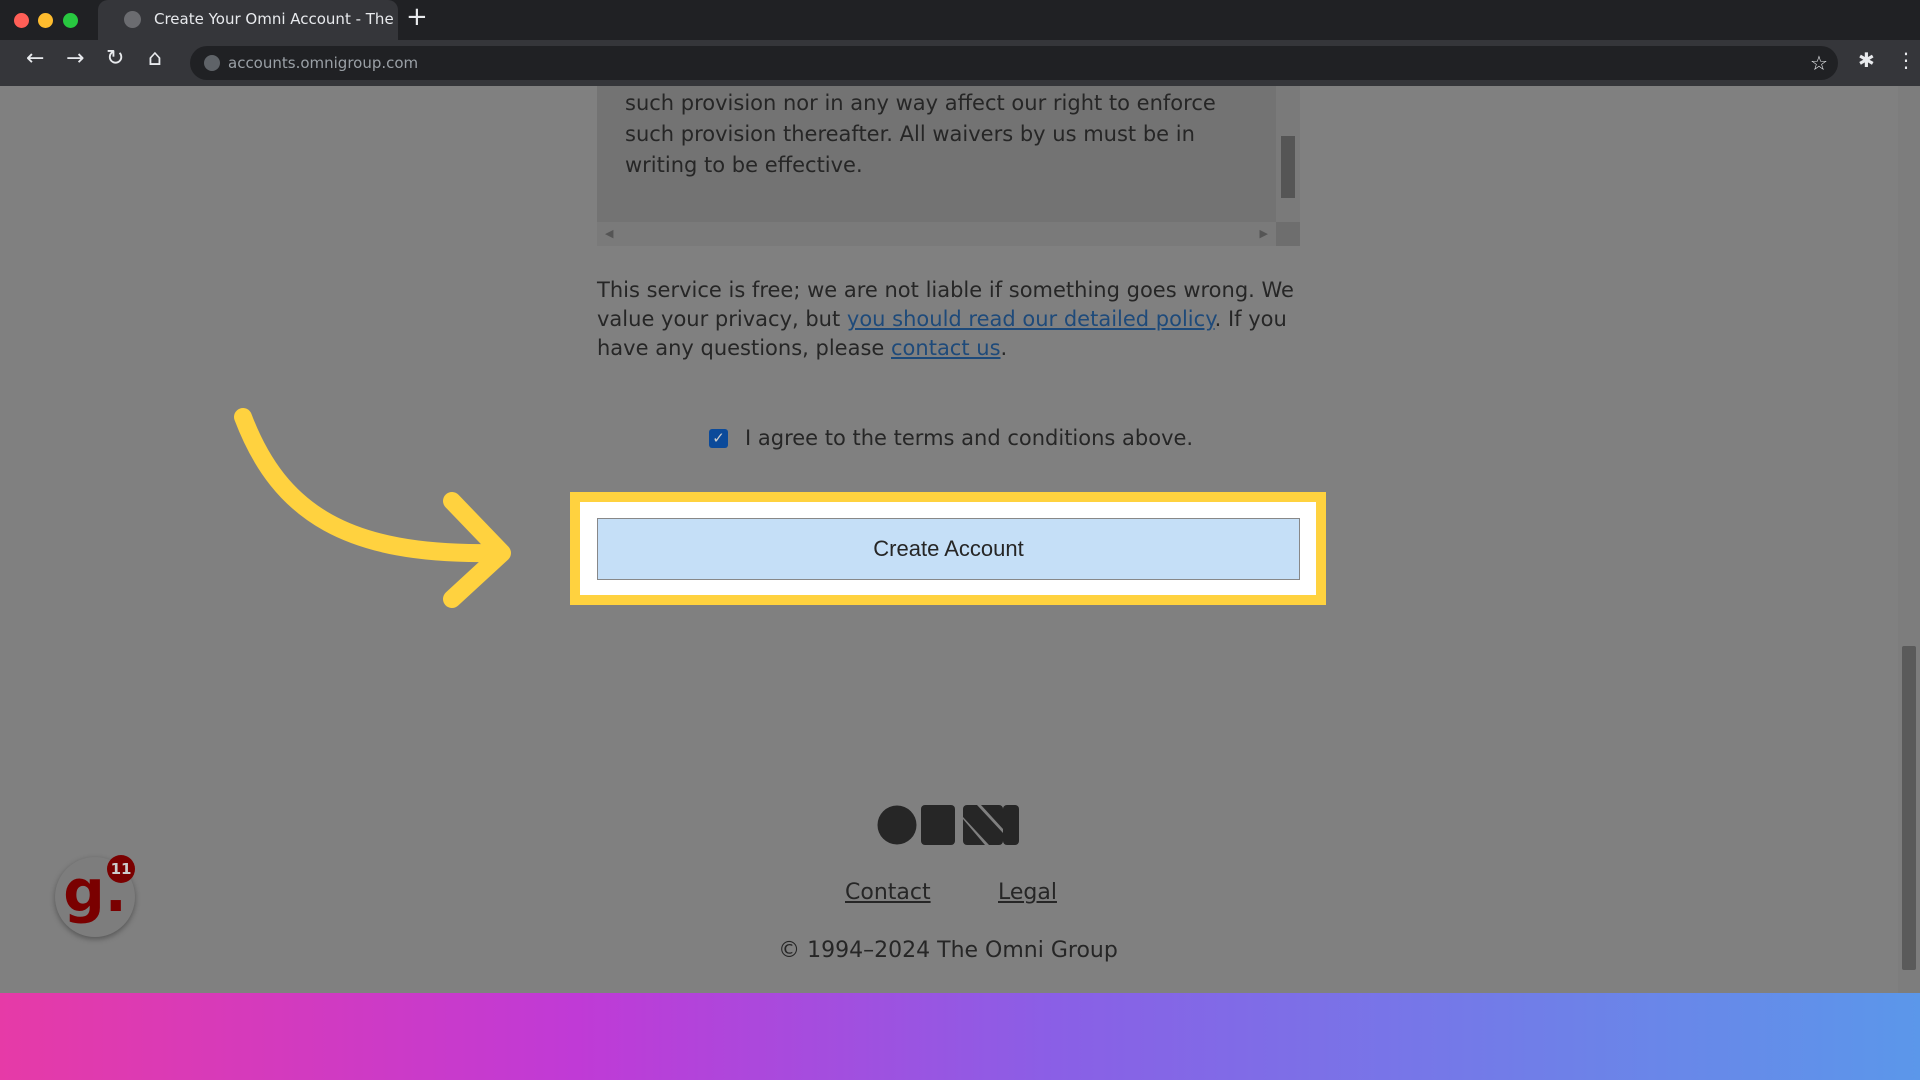 The image size is (1920, 1080). I want to click on browser-toolbar: ← → ↻ ⌂ accounts.omnigroup.com ☆ ✱ ⋮, so click(960, 63).